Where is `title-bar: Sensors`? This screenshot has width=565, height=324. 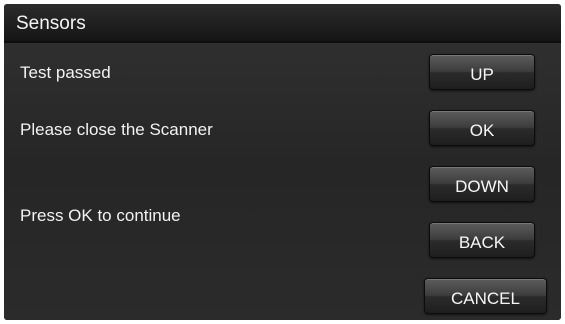 title-bar: Sensors is located at coordinates (282, 22).